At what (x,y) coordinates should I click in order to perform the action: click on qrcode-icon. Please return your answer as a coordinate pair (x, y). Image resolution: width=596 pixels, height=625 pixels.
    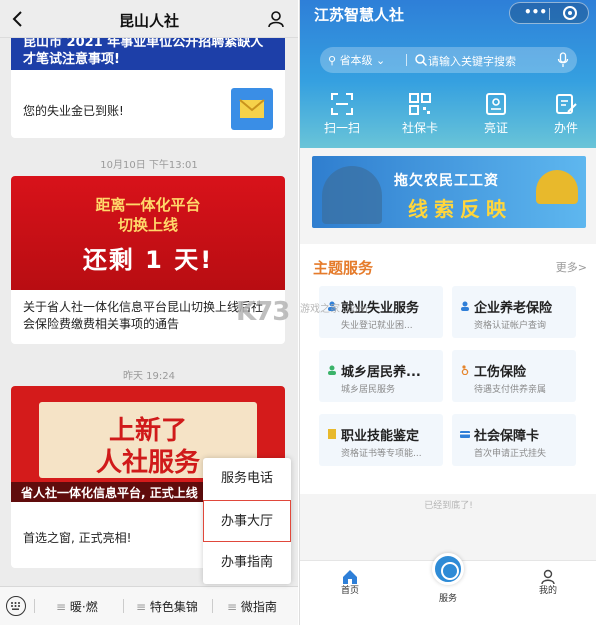
    Looking at the image, I should click on (420, 104).